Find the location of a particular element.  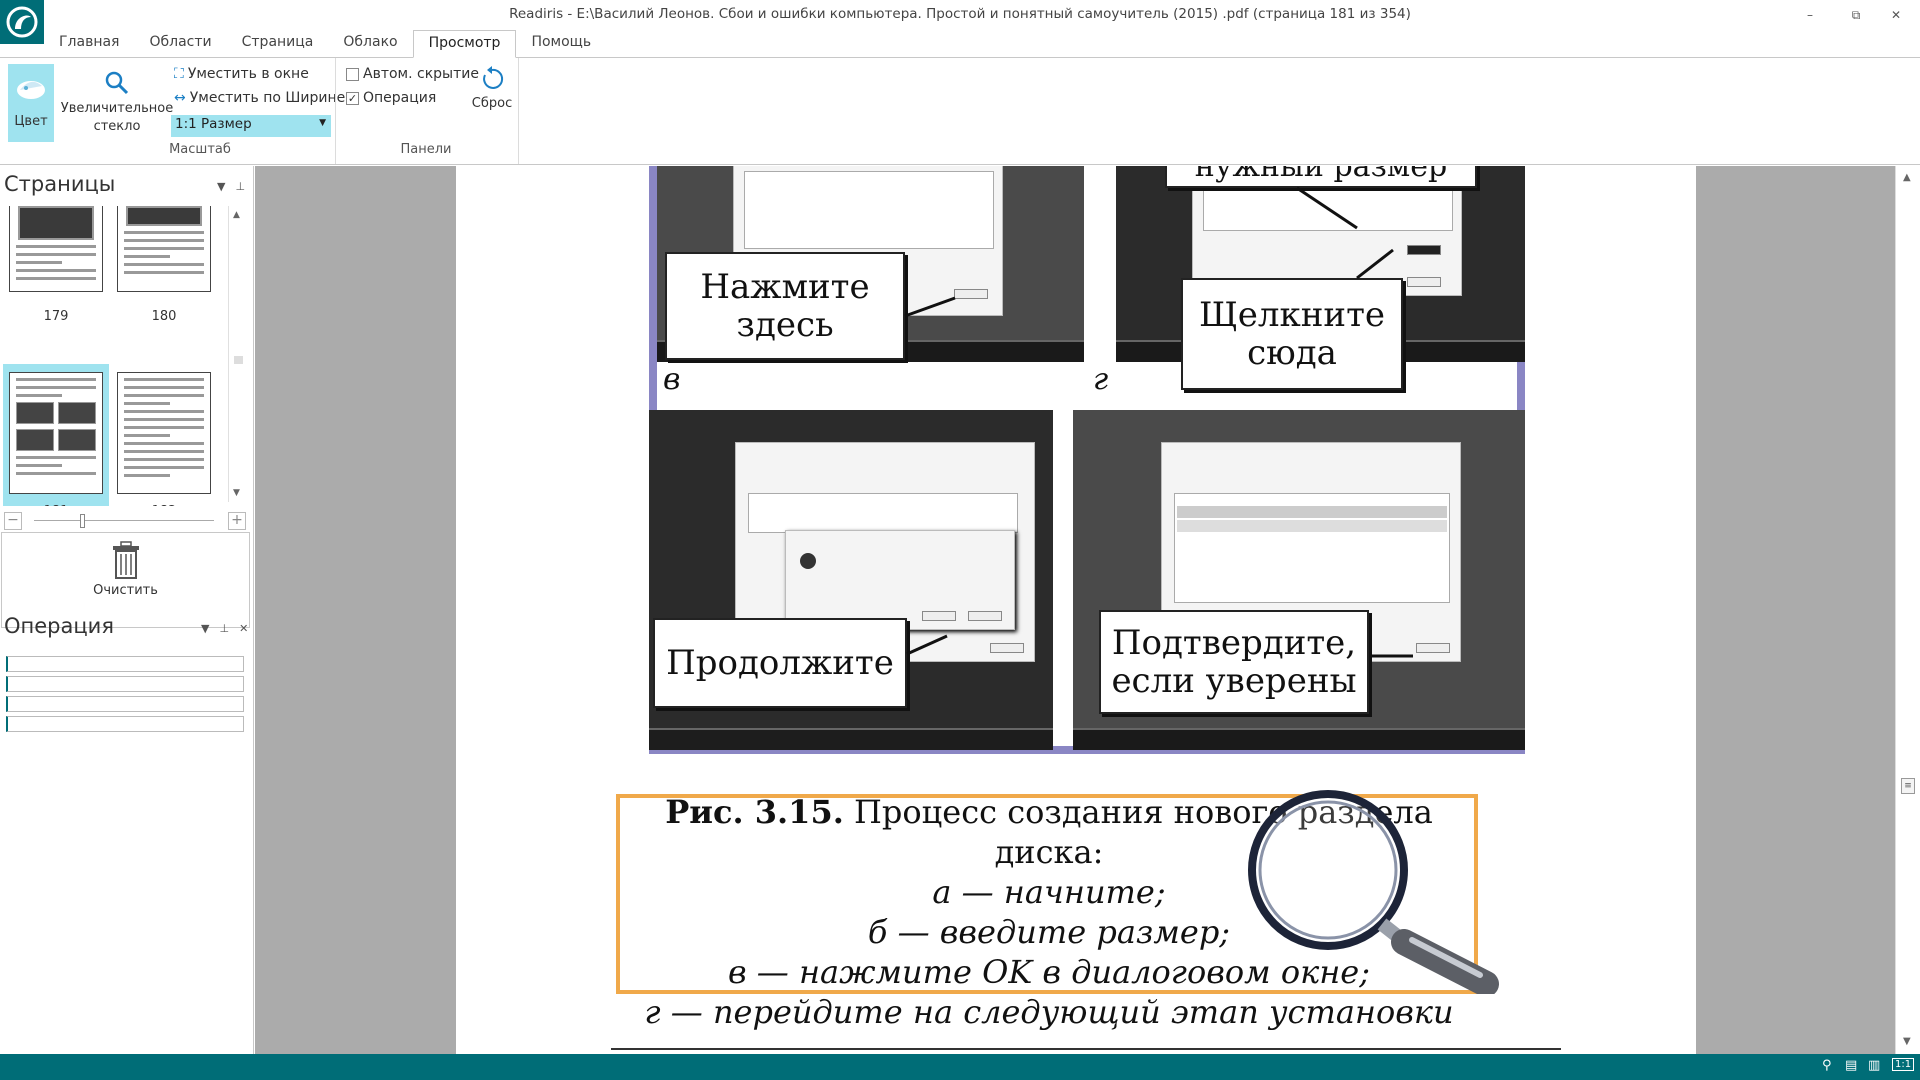

close-icon: ✕ is located at coordinates (243, 628).